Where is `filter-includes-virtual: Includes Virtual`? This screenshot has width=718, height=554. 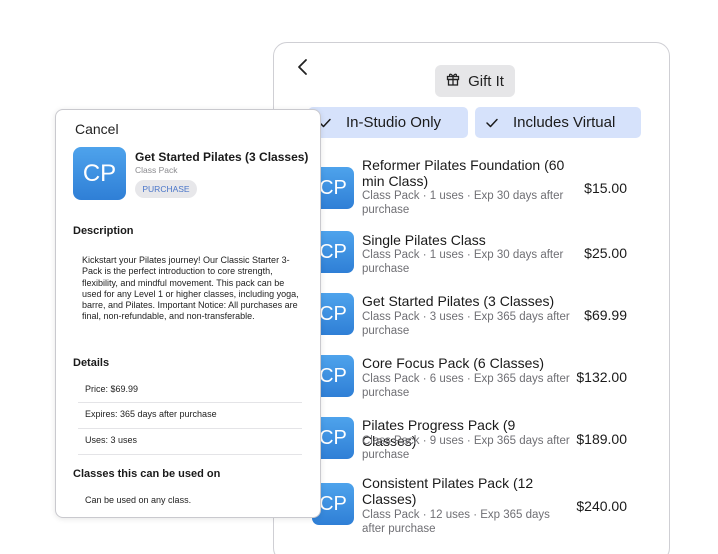 filter-includes-virtual: Includes Virtual is located at coordinates (558, 122).